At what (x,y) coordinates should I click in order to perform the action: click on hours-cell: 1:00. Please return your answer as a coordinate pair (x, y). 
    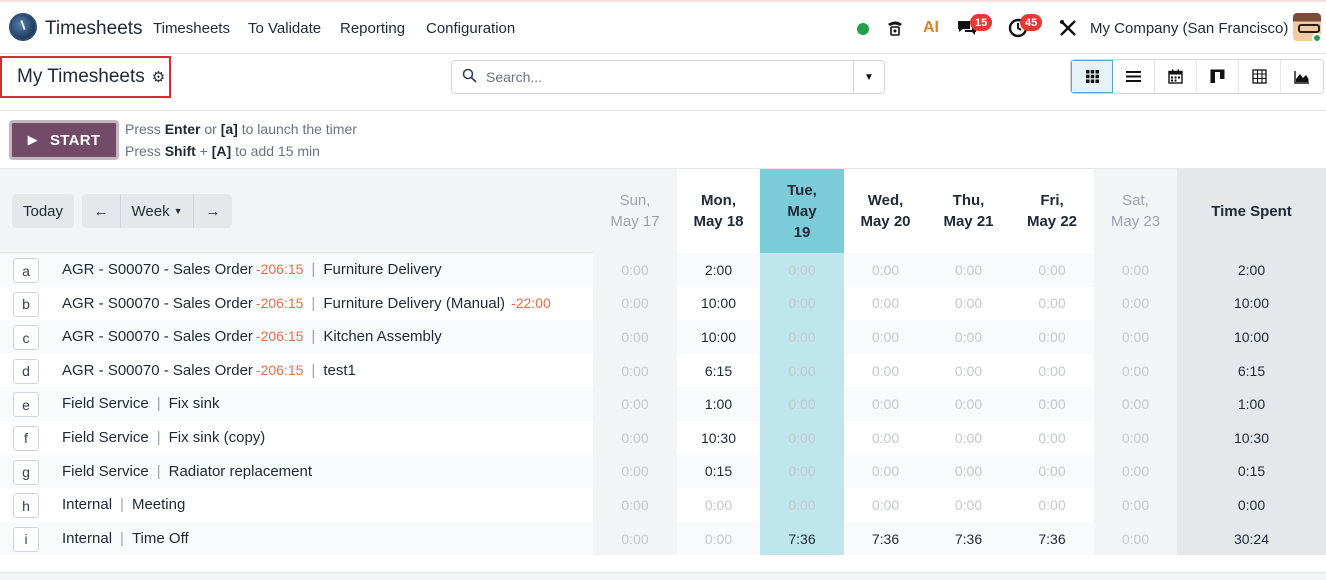
    Looking at the image, I should click on (718, 404).